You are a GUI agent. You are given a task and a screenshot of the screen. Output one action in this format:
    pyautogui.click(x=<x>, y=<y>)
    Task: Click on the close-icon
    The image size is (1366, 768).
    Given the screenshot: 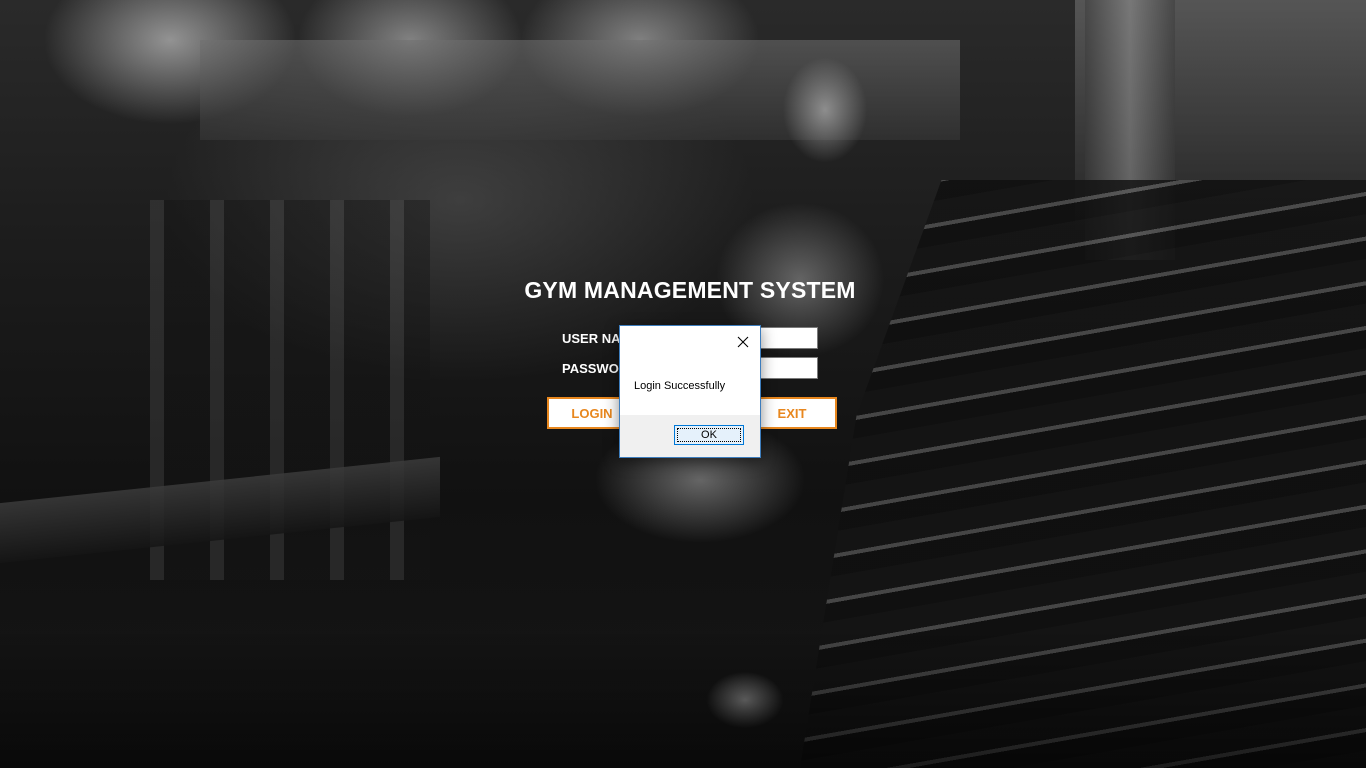 What is the action you would take?
    pyautogui.click(x=743, y=342)
    